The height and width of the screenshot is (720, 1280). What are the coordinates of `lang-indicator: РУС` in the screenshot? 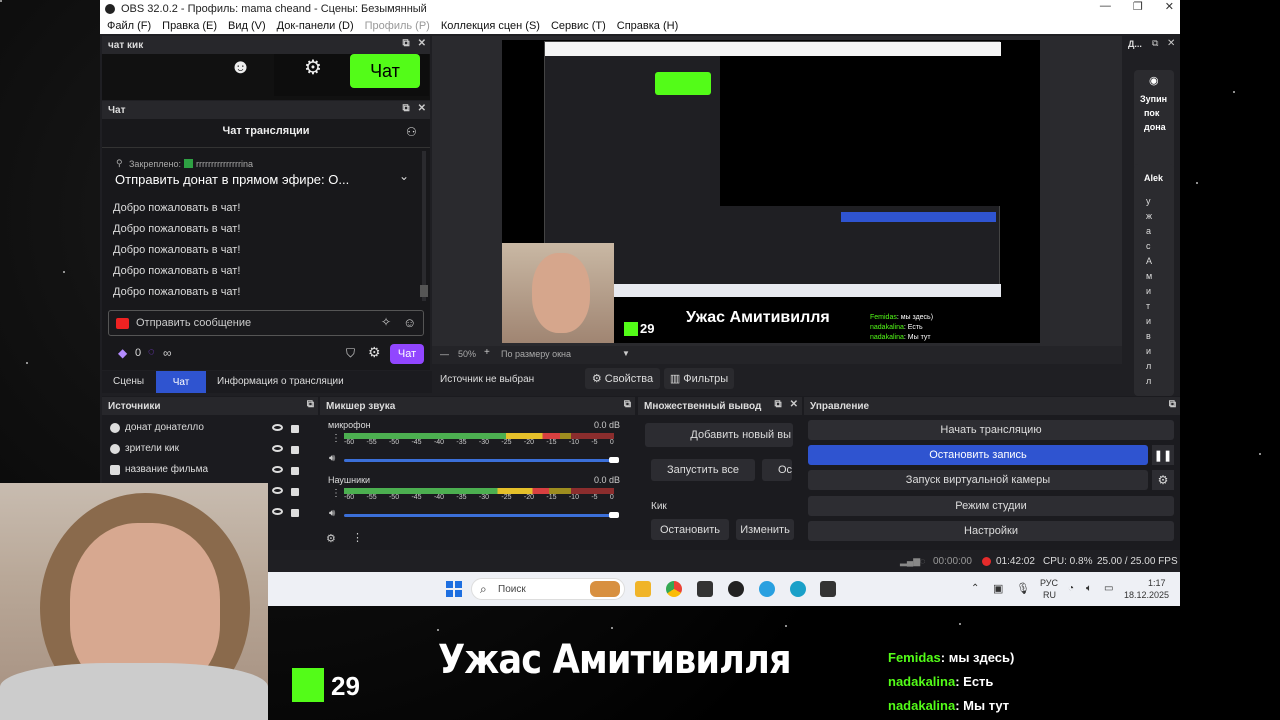 It's located at (1049, 583).